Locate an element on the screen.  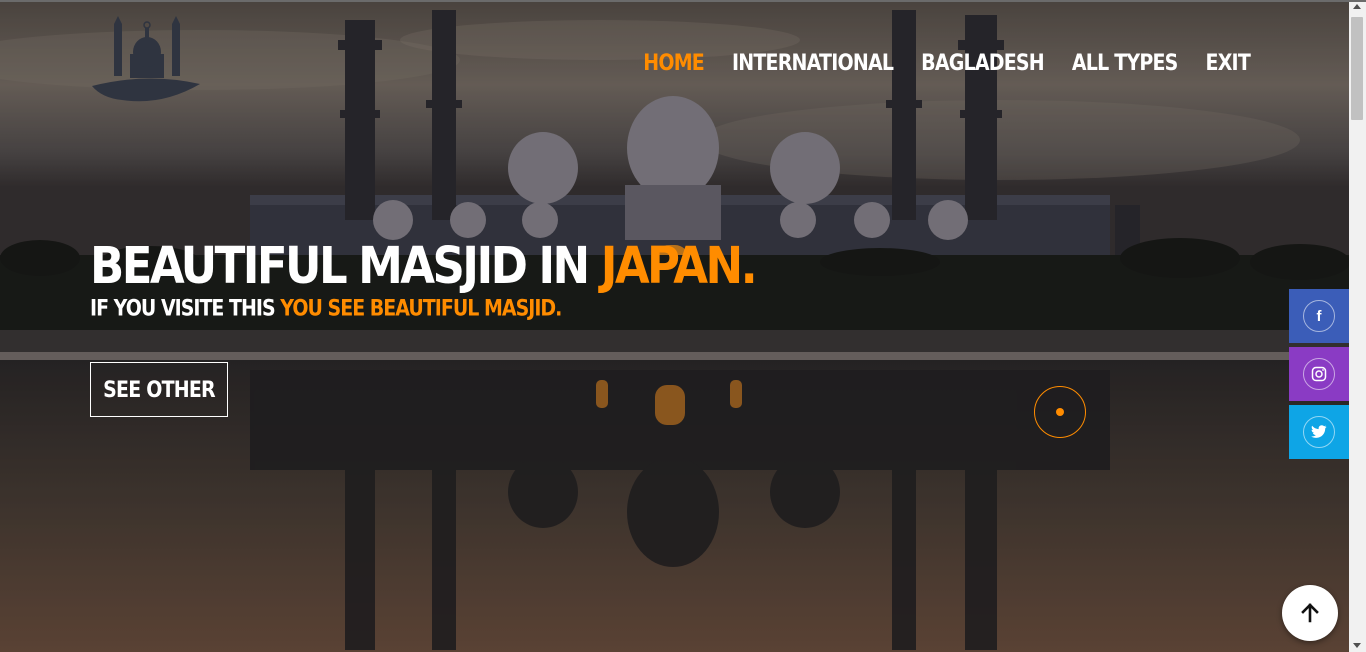
facebook-icon-glyph: f is located at coordinates (1319, 316).